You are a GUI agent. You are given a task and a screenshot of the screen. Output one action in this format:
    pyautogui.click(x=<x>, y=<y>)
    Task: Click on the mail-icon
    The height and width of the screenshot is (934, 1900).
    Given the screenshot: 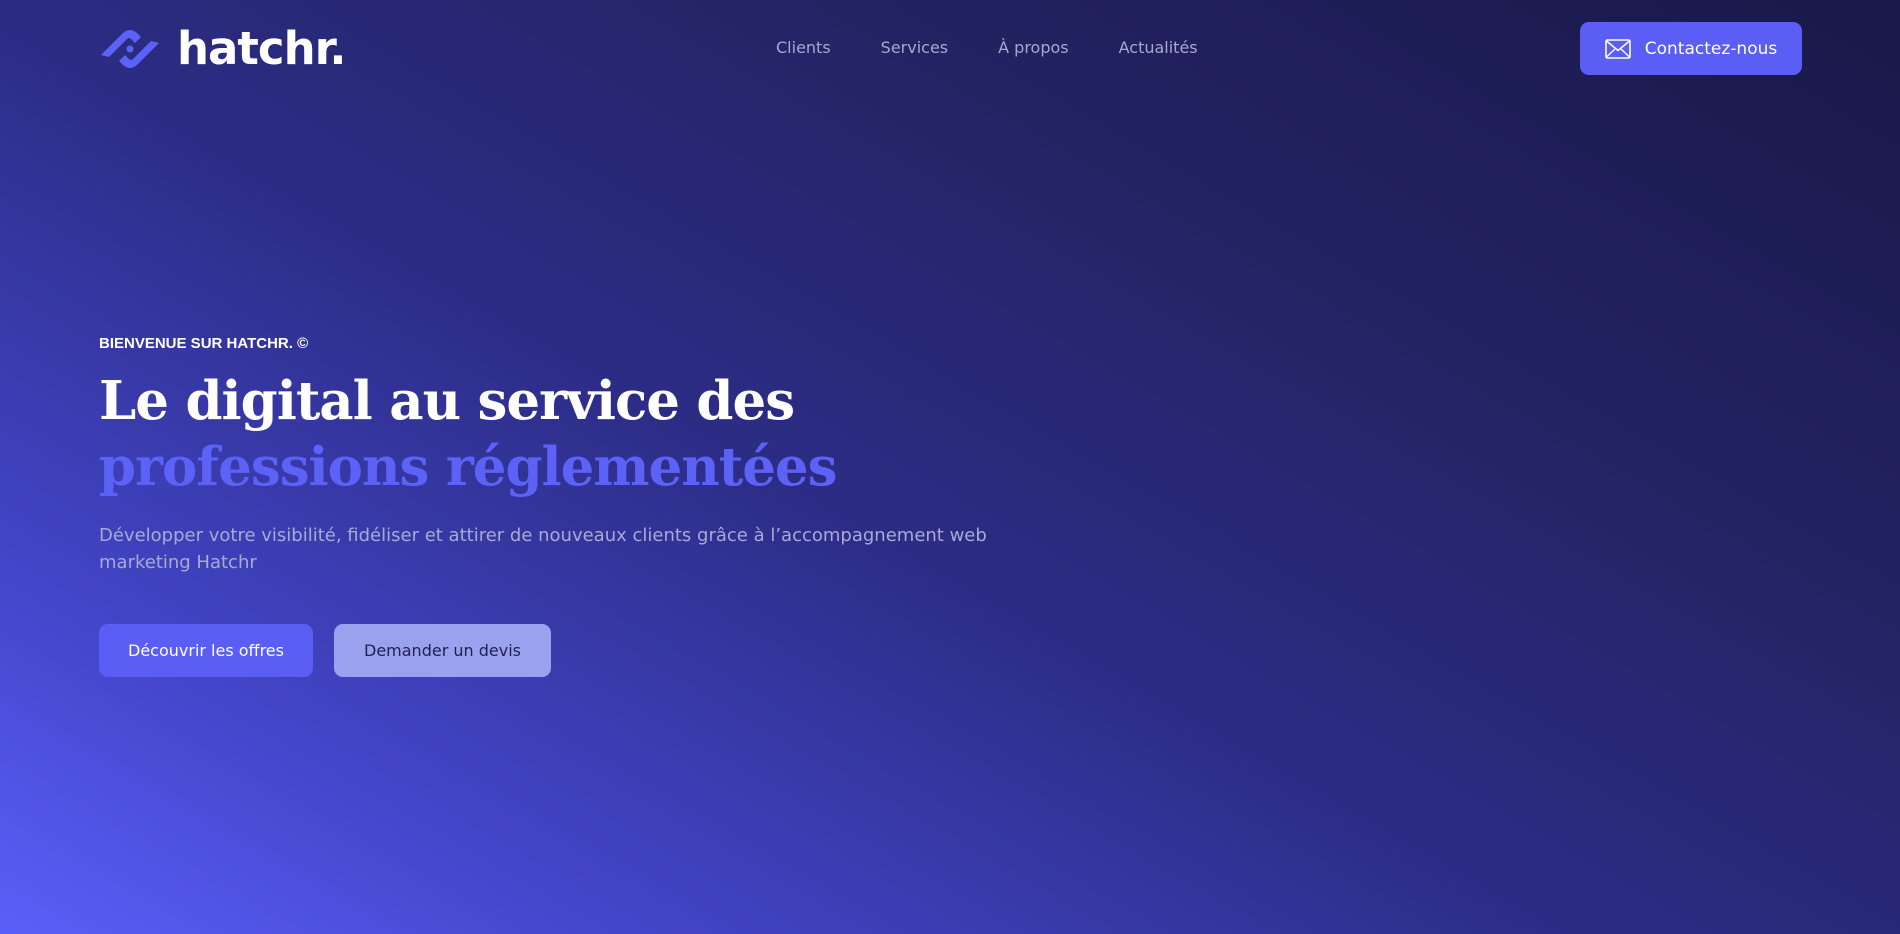 What is the action you would take?
    pyautogui.click(x=1617, y=48)
    